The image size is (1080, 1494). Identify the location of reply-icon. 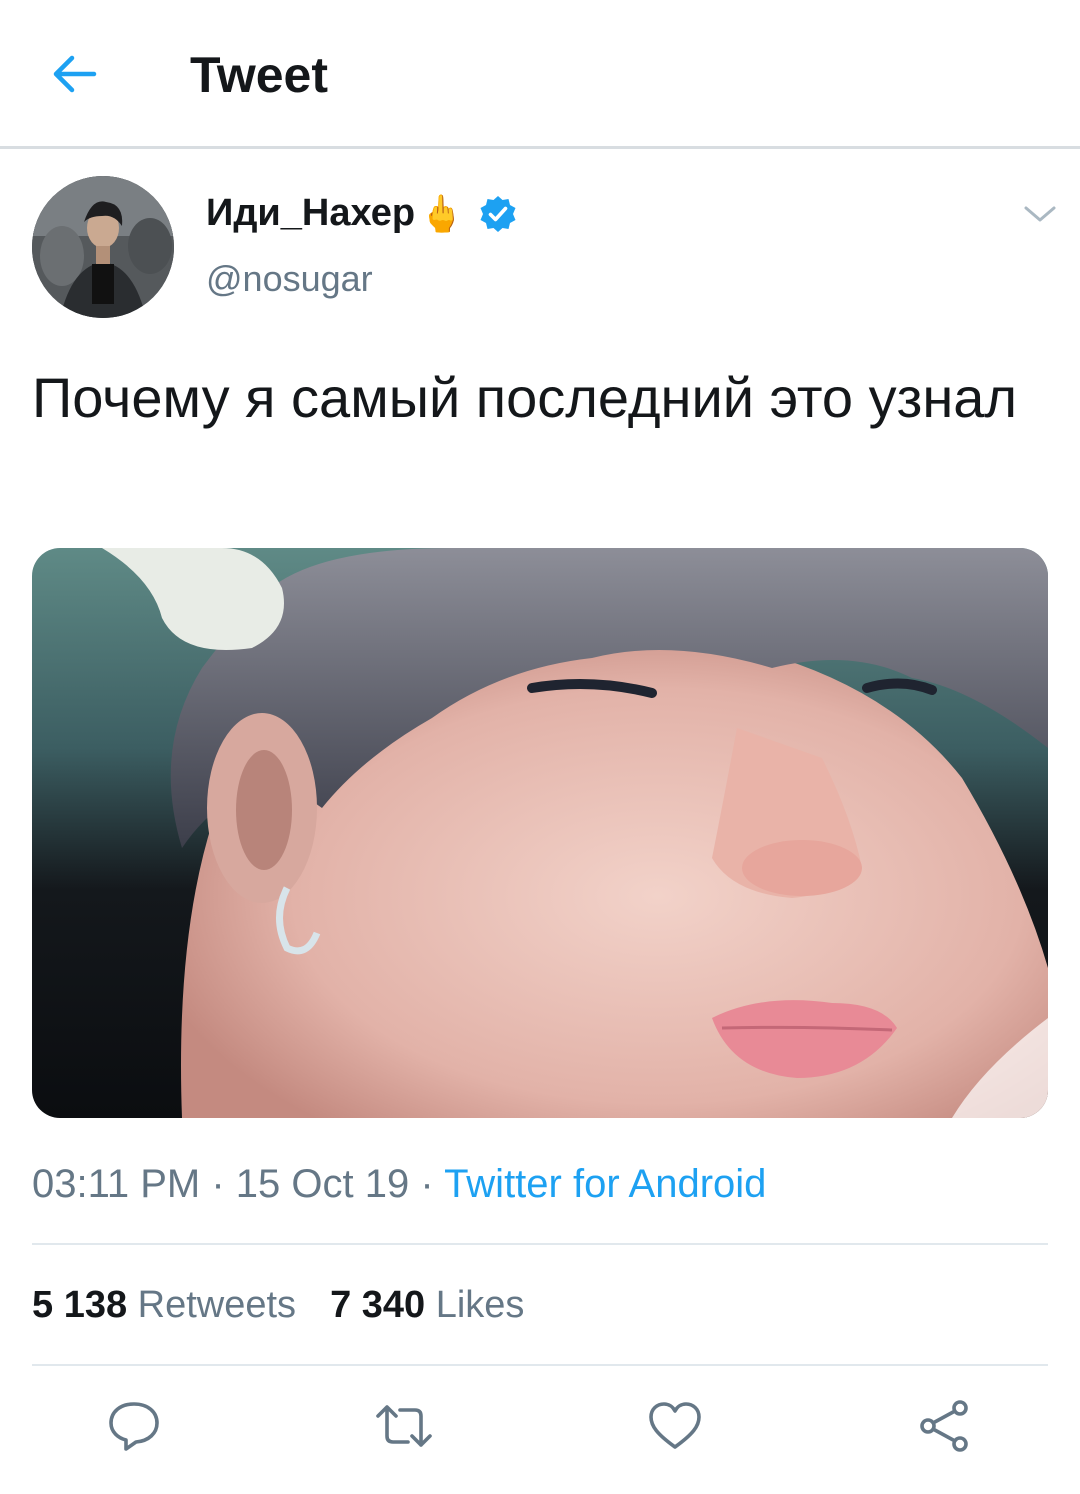
(134, 1426).